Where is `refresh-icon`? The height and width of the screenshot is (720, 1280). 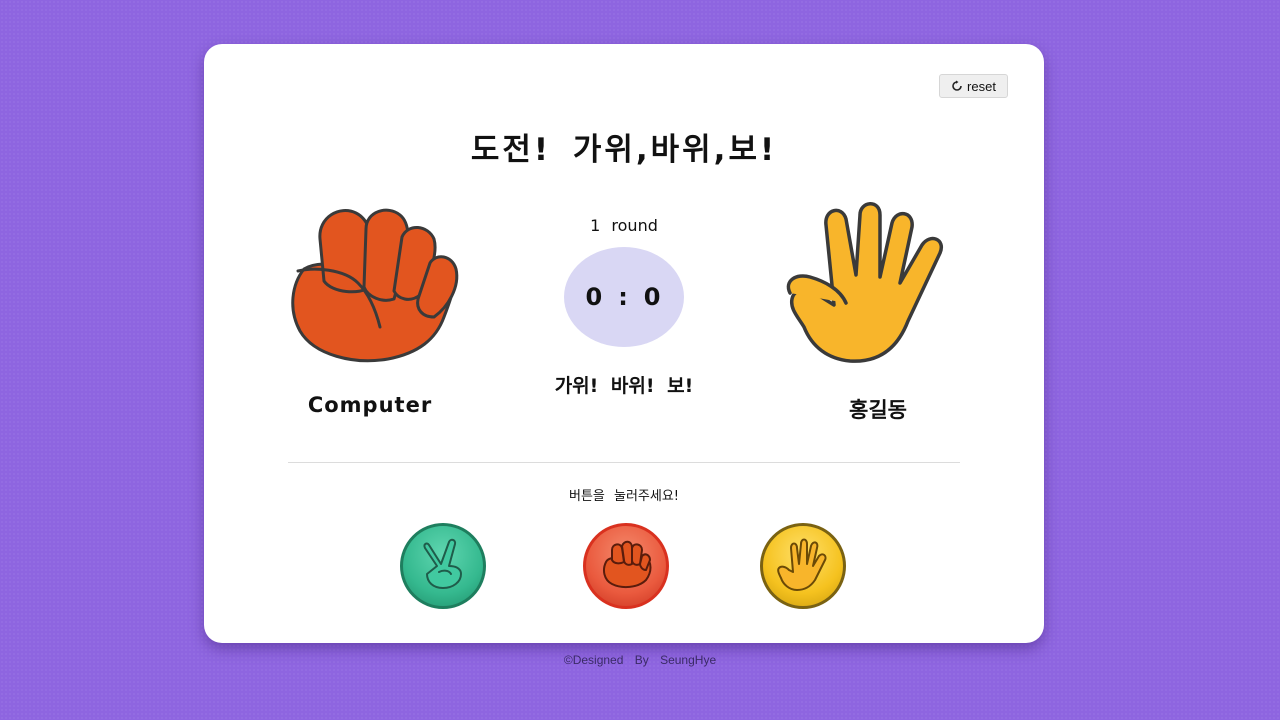 refresh-icon is located at coordinates (957, 86).